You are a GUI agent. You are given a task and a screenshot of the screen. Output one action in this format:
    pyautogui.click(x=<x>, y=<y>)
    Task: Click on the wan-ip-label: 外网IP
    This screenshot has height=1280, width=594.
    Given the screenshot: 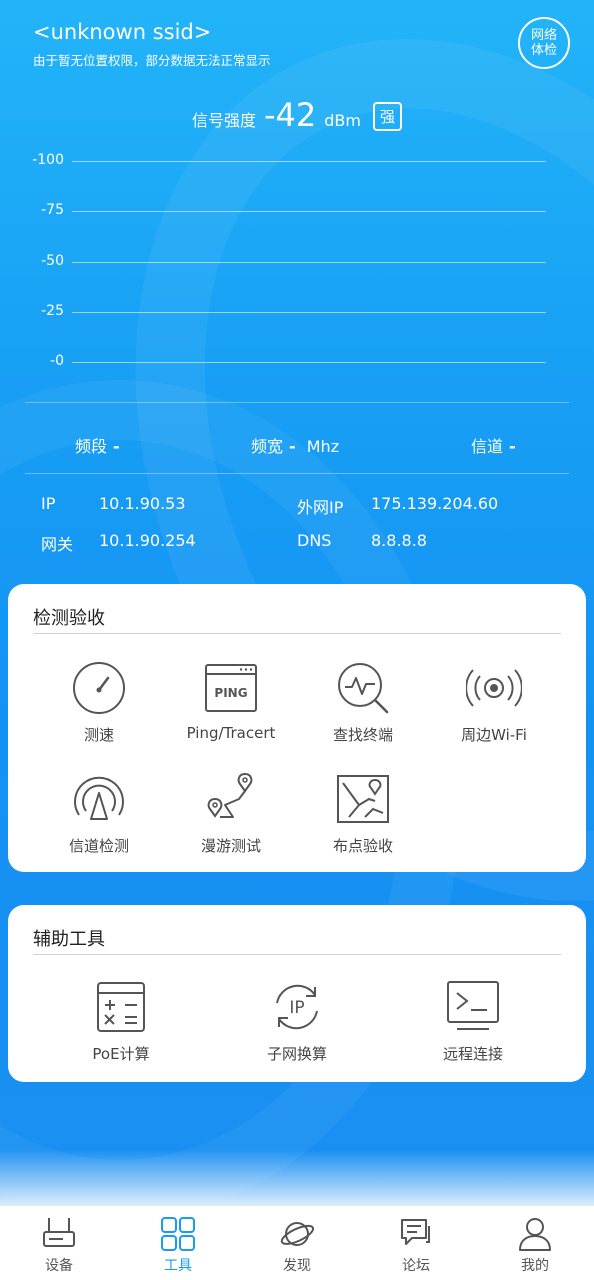 What is the action you would take?
    pyautogui.click(x=320, y=507)
    